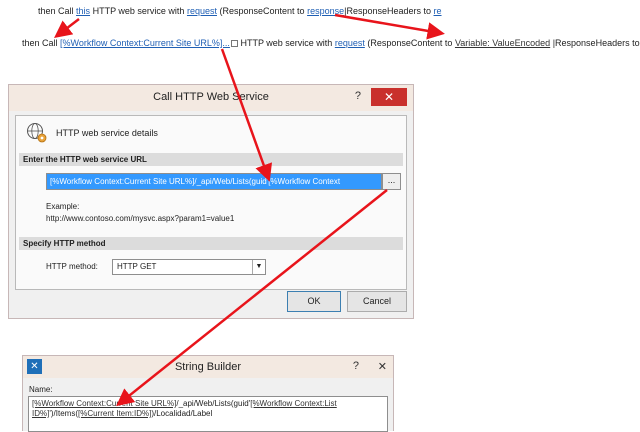  I want to click on method-section-header: Specify HTTP method, so click(211, 243).